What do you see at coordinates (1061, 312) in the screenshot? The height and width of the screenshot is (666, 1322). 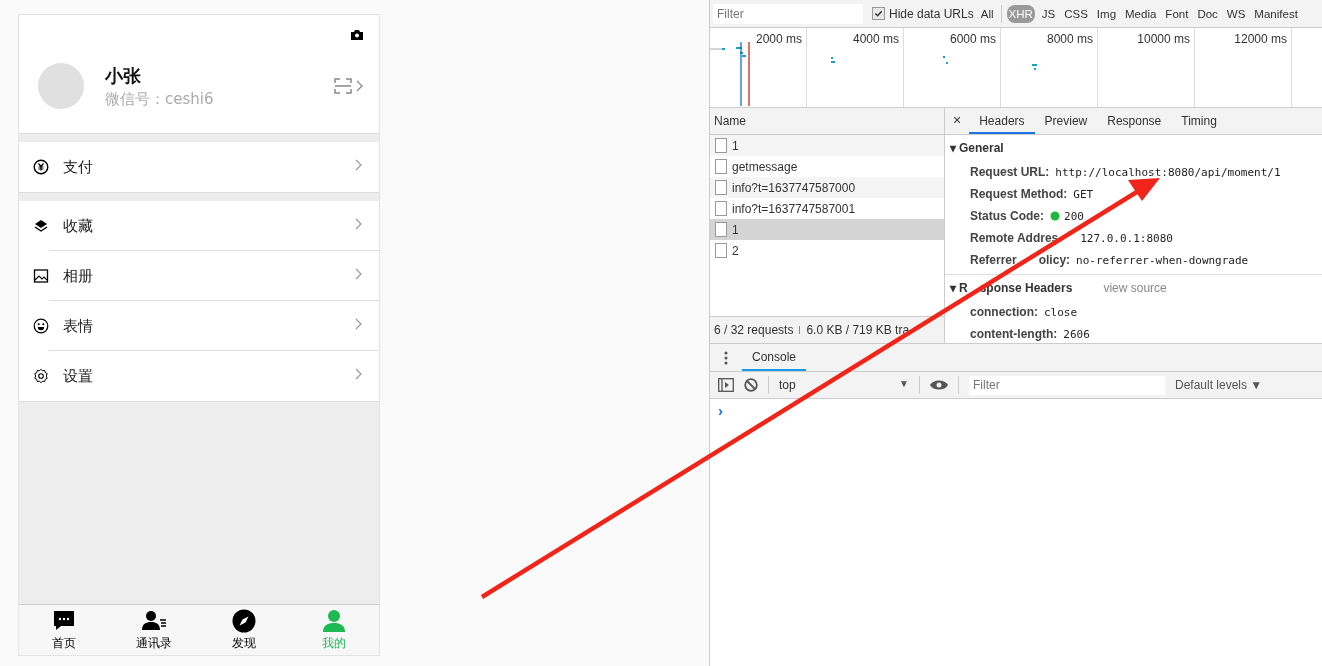 I see `header-value: close` at bounding box center [1061, 312].